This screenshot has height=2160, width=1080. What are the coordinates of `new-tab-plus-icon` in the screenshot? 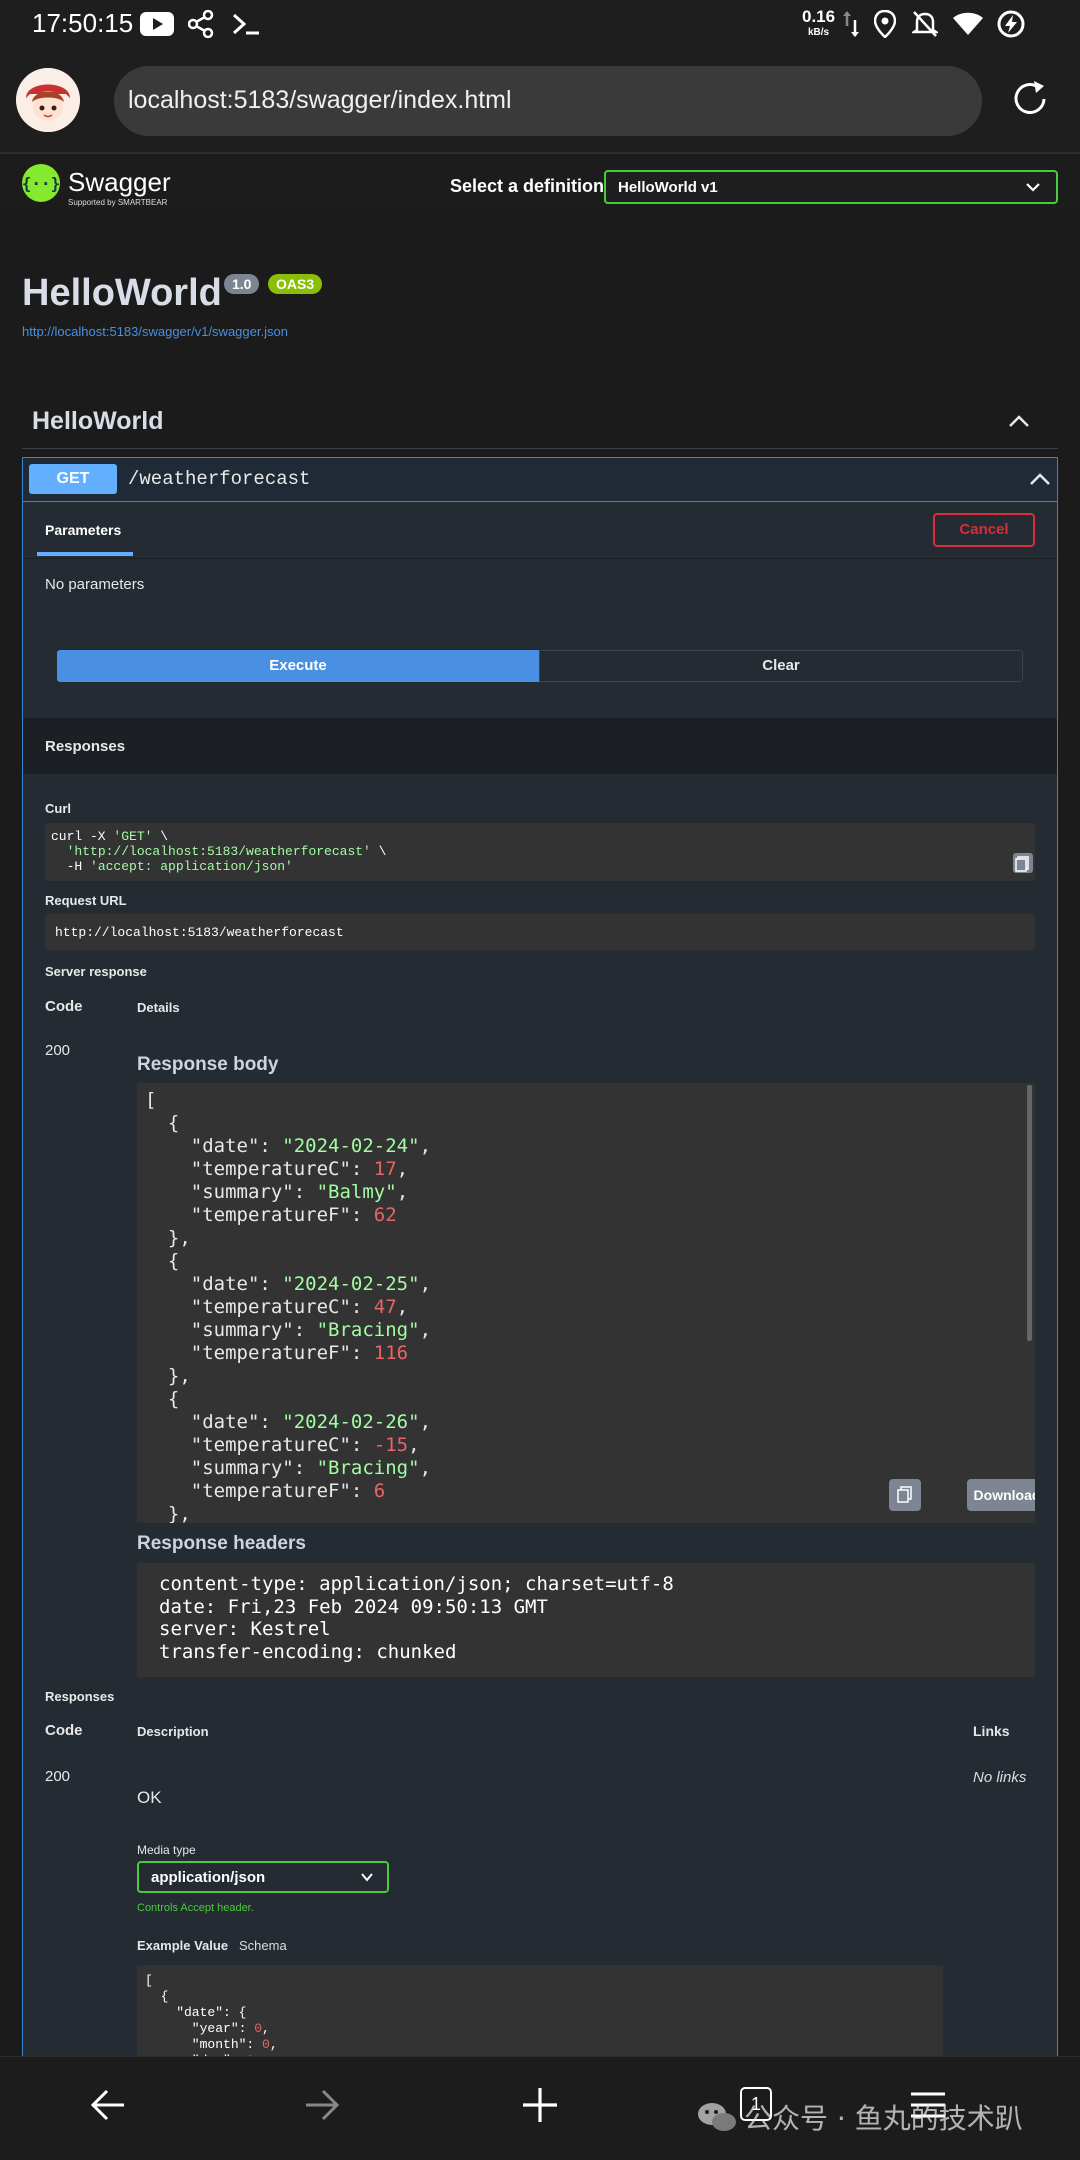 It's located at (540, 2105).